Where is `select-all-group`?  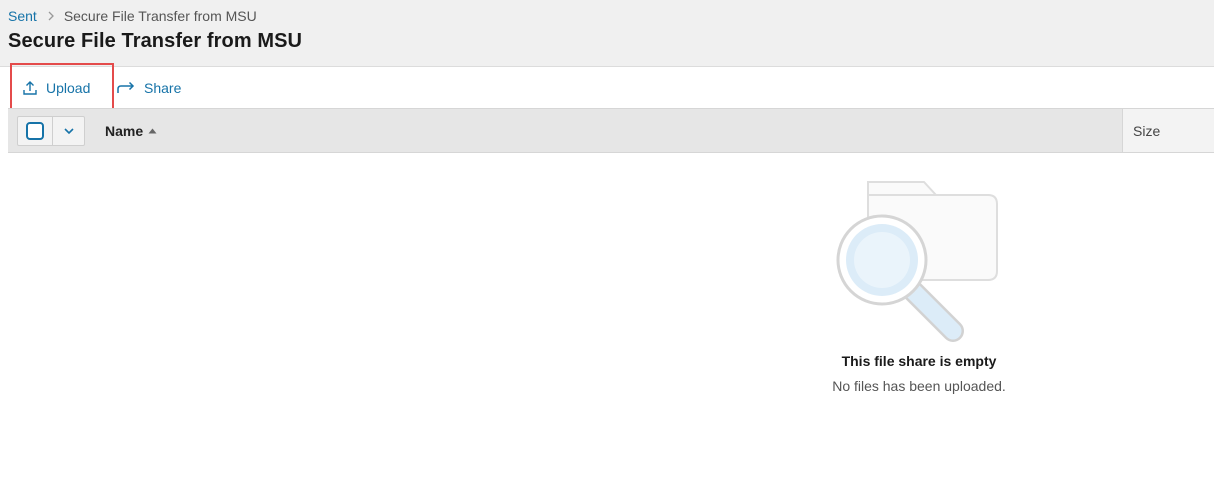
select-all-group is located at coordinates (51, 131).